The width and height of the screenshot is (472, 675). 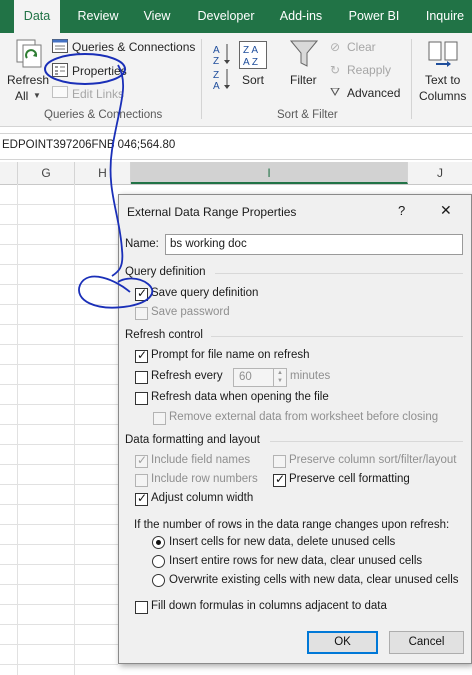 I want to click on queries-connections-icon, so click(x=60, y=46).